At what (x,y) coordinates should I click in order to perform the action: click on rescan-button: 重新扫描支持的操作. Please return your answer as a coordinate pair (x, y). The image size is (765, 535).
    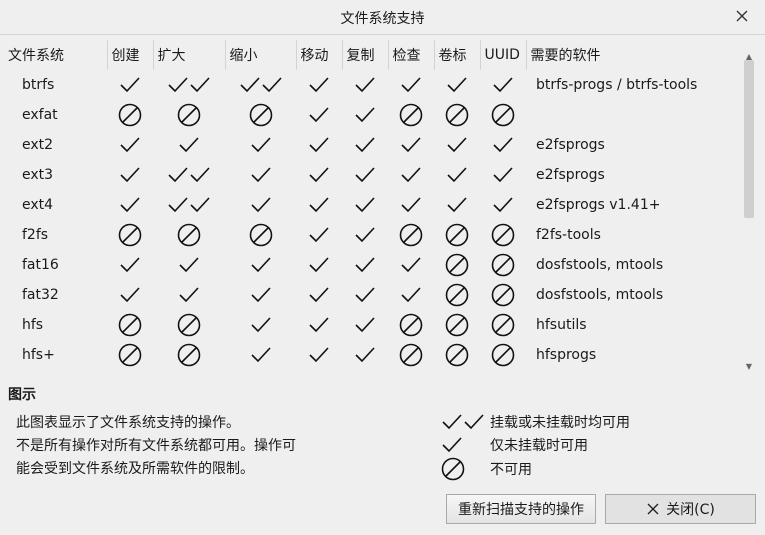
    Looking at the image, I should click on (521, 509).